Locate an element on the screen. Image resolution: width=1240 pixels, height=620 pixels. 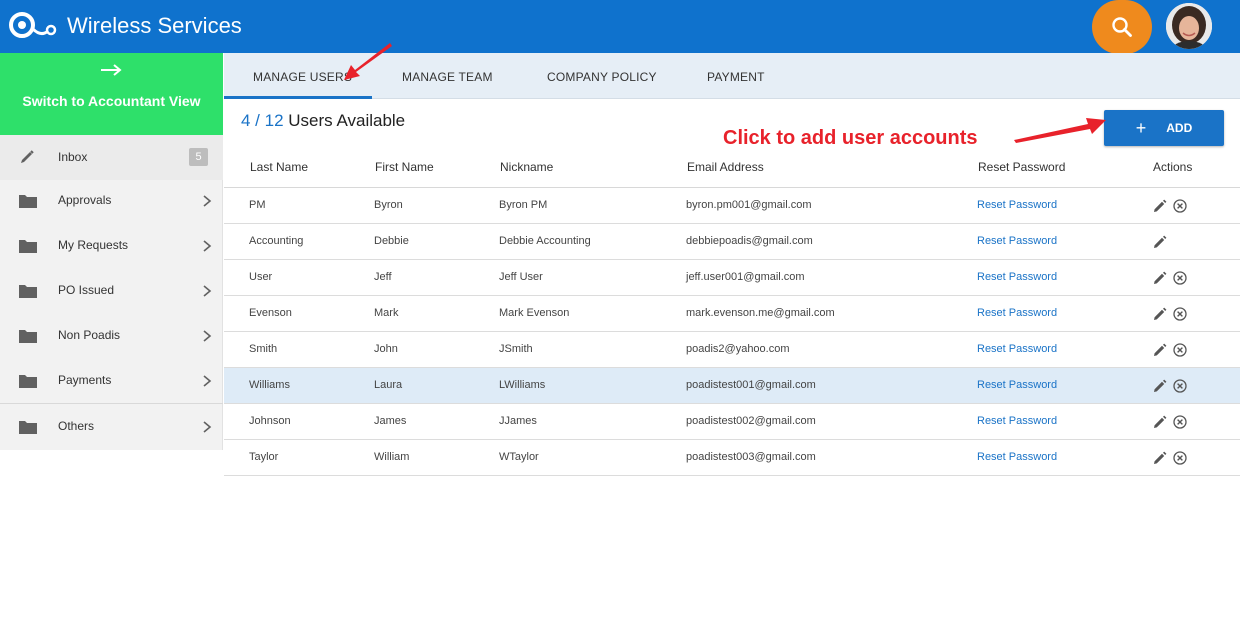
cell-last-name: Smith is located at coordinates (263, 349).